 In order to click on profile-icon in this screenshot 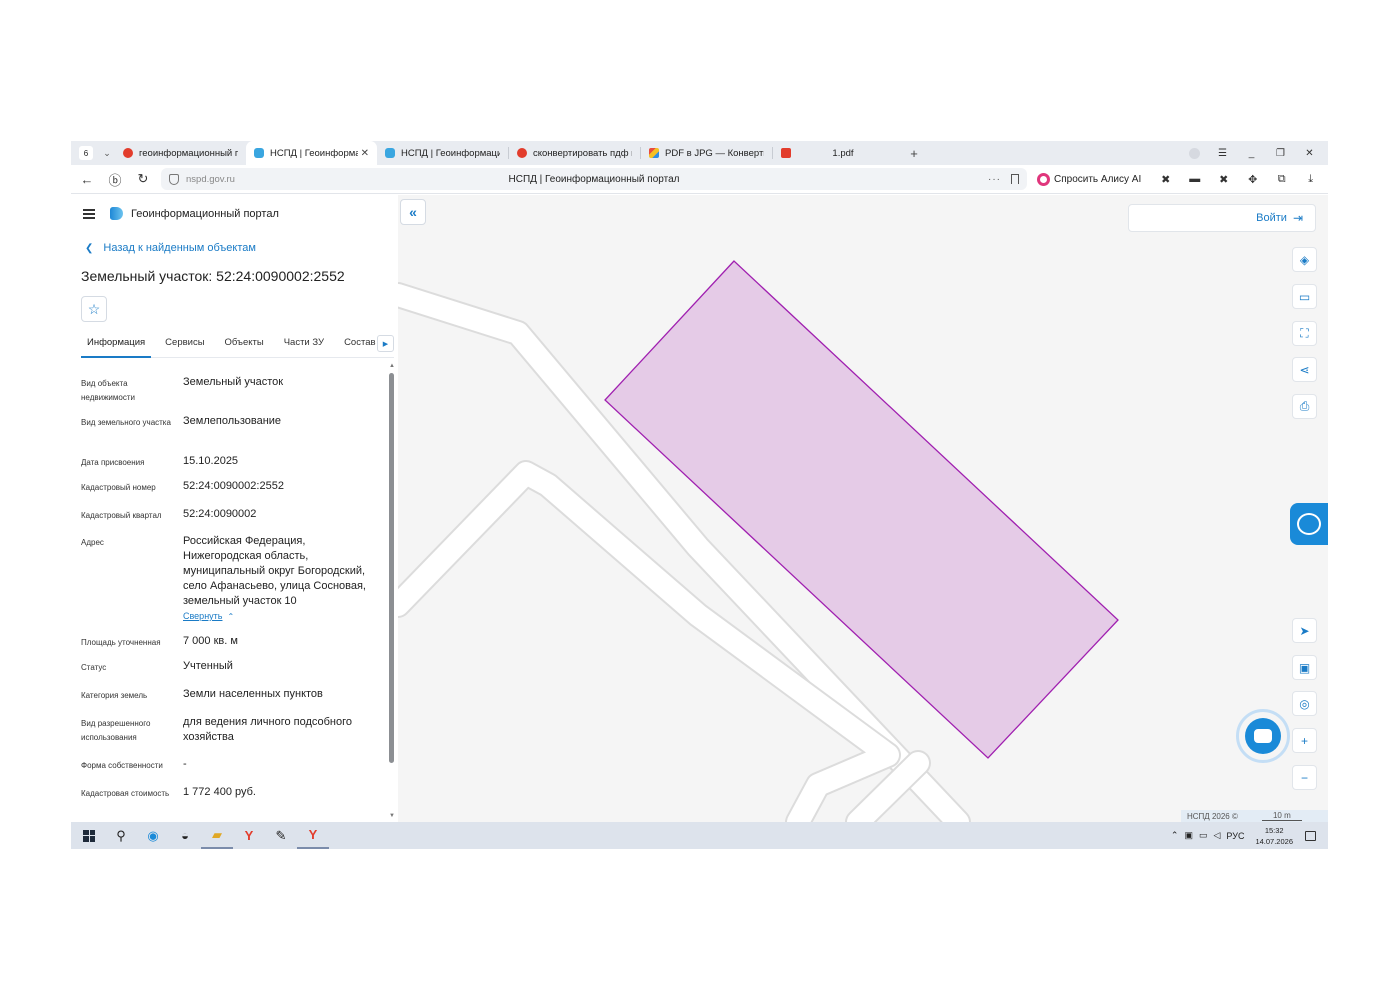, I will do `click(1194, 153)`.